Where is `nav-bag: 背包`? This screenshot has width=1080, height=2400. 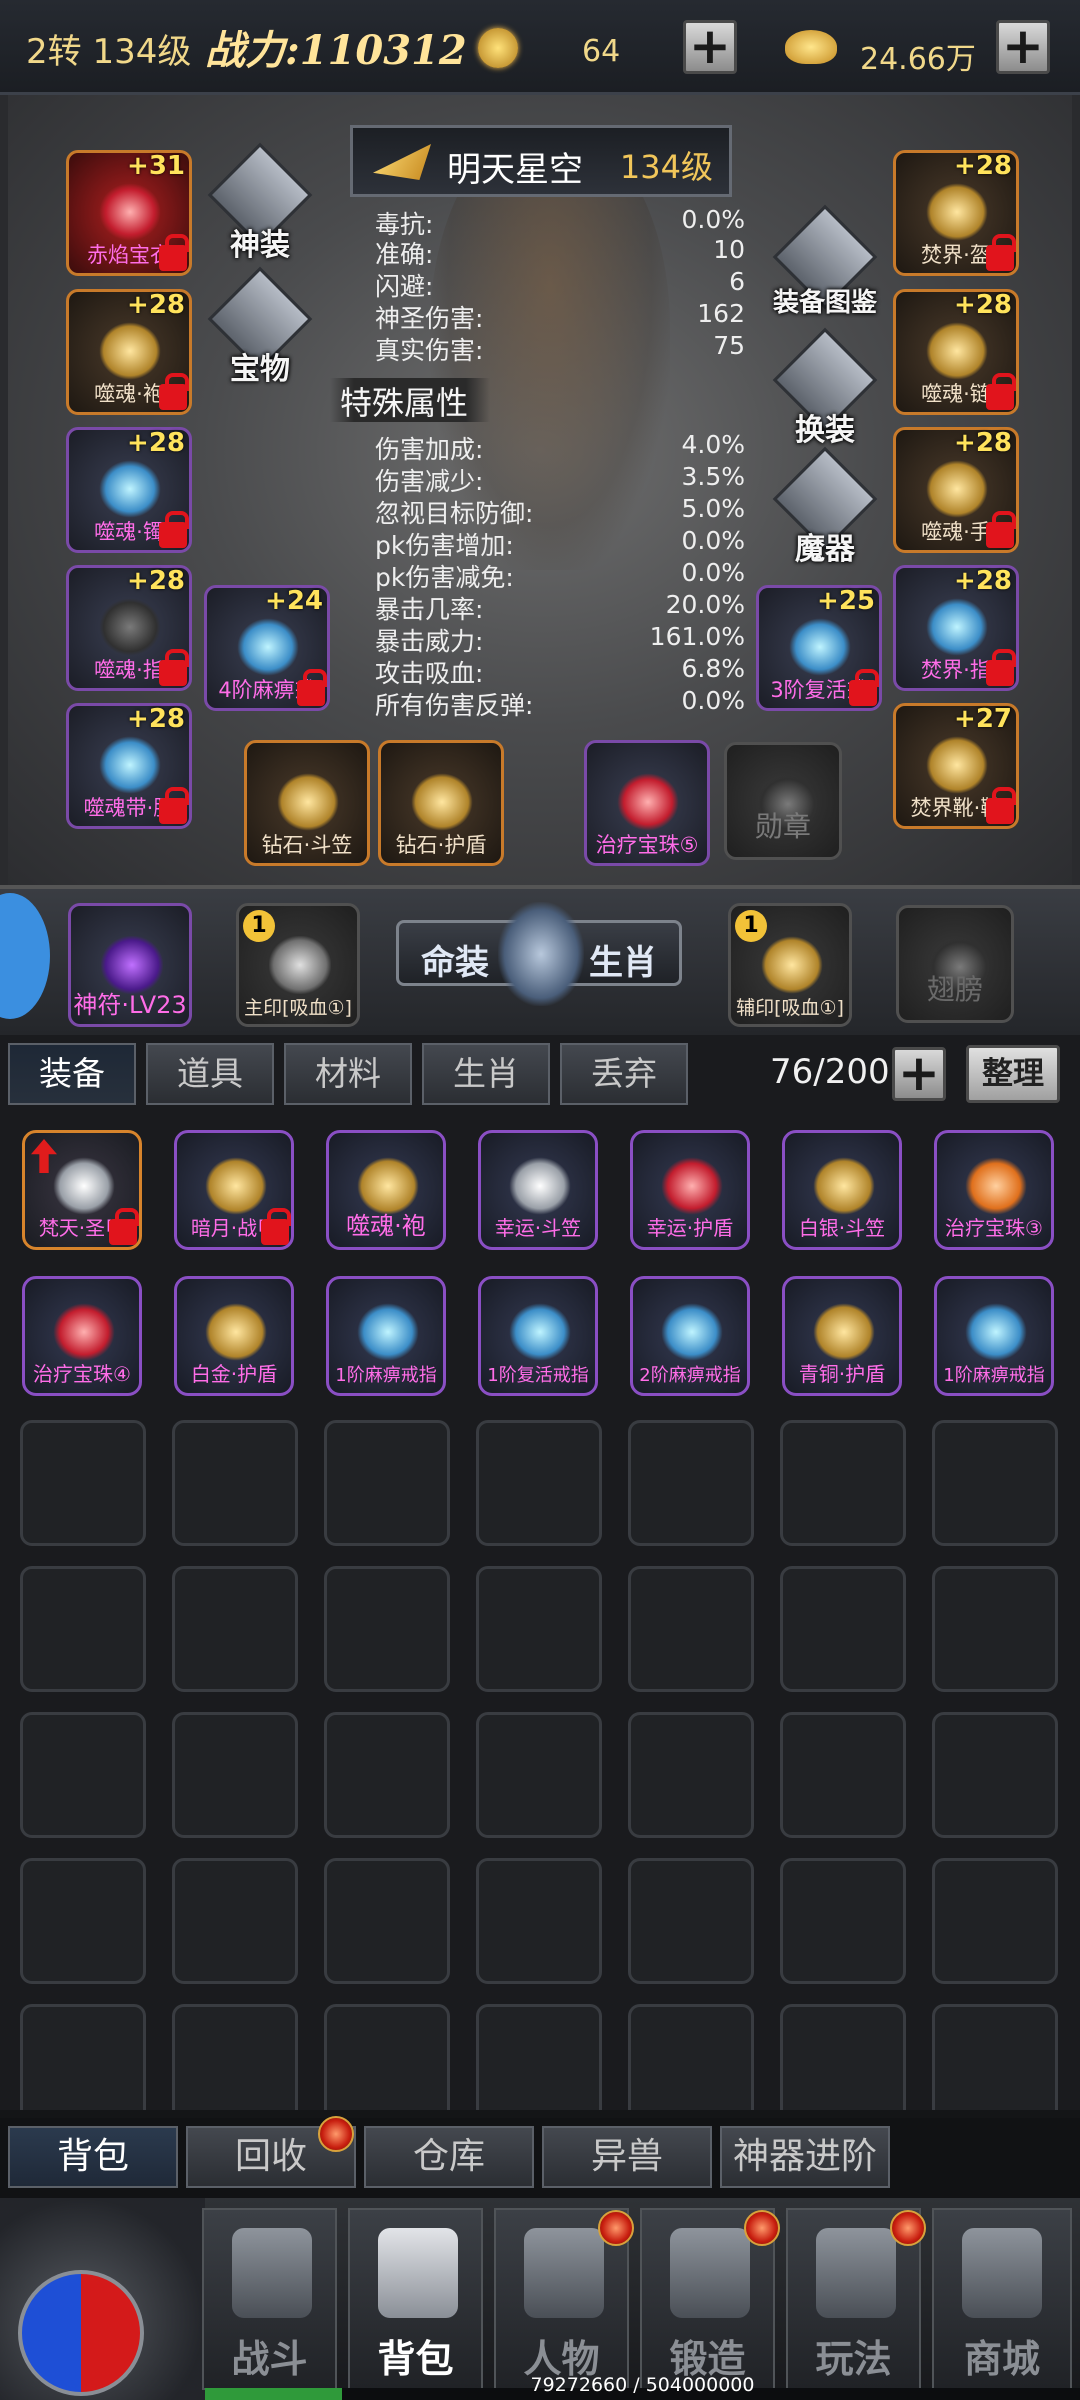
nav-bag: 背包 is located at coordinates (415, 2299).